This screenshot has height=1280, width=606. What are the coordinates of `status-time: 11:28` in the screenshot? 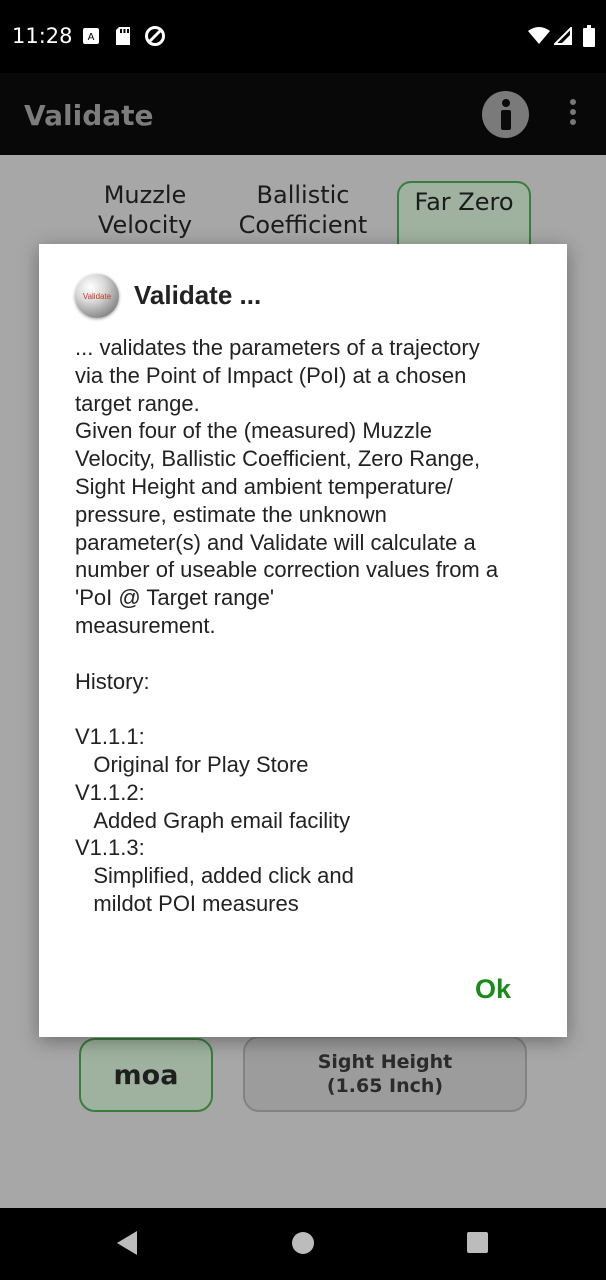 It's located at (42, 36).